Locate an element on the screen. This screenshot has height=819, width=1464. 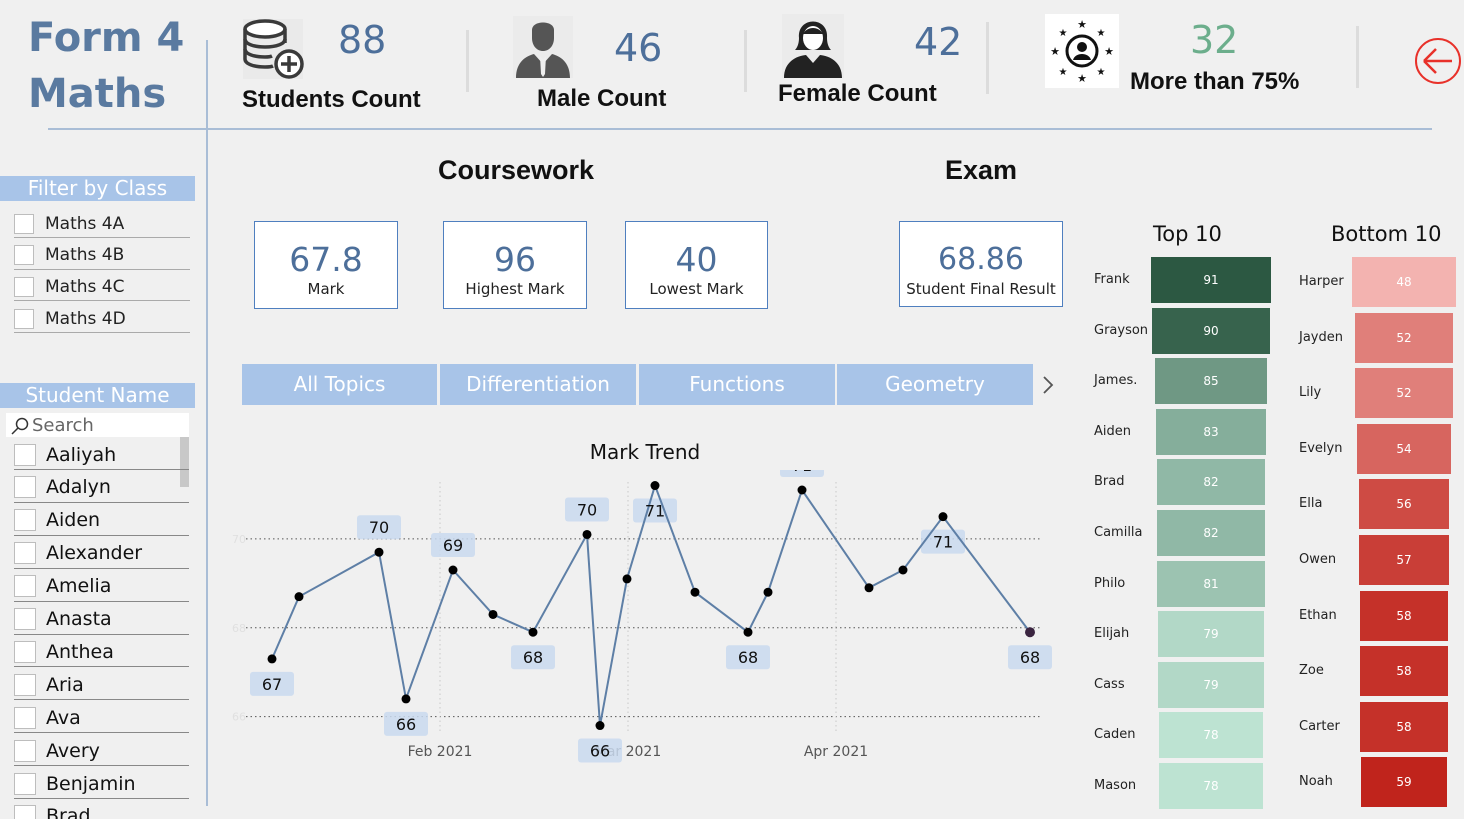
class-filter-header: Filter by Class is located at coordinates (97, 188).